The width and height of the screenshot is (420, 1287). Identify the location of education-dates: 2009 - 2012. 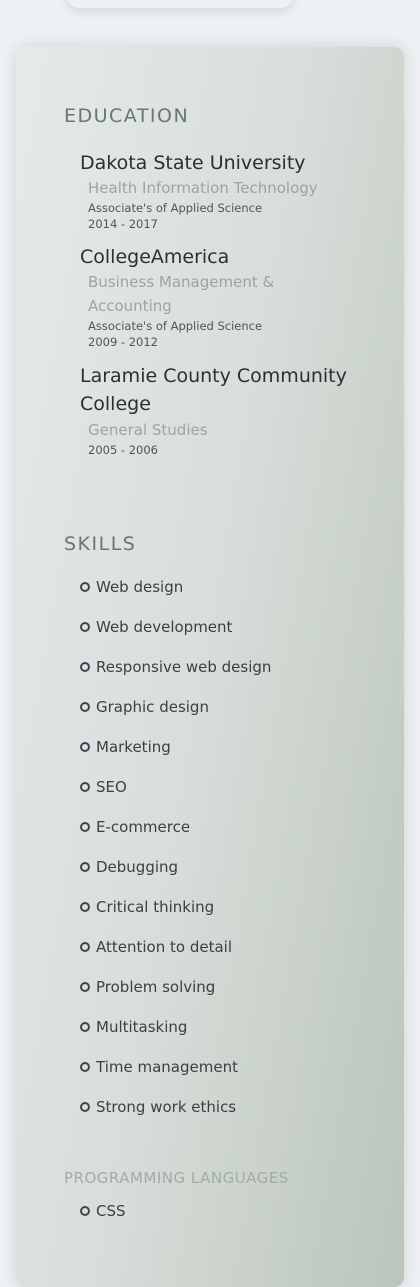
(123, 342).